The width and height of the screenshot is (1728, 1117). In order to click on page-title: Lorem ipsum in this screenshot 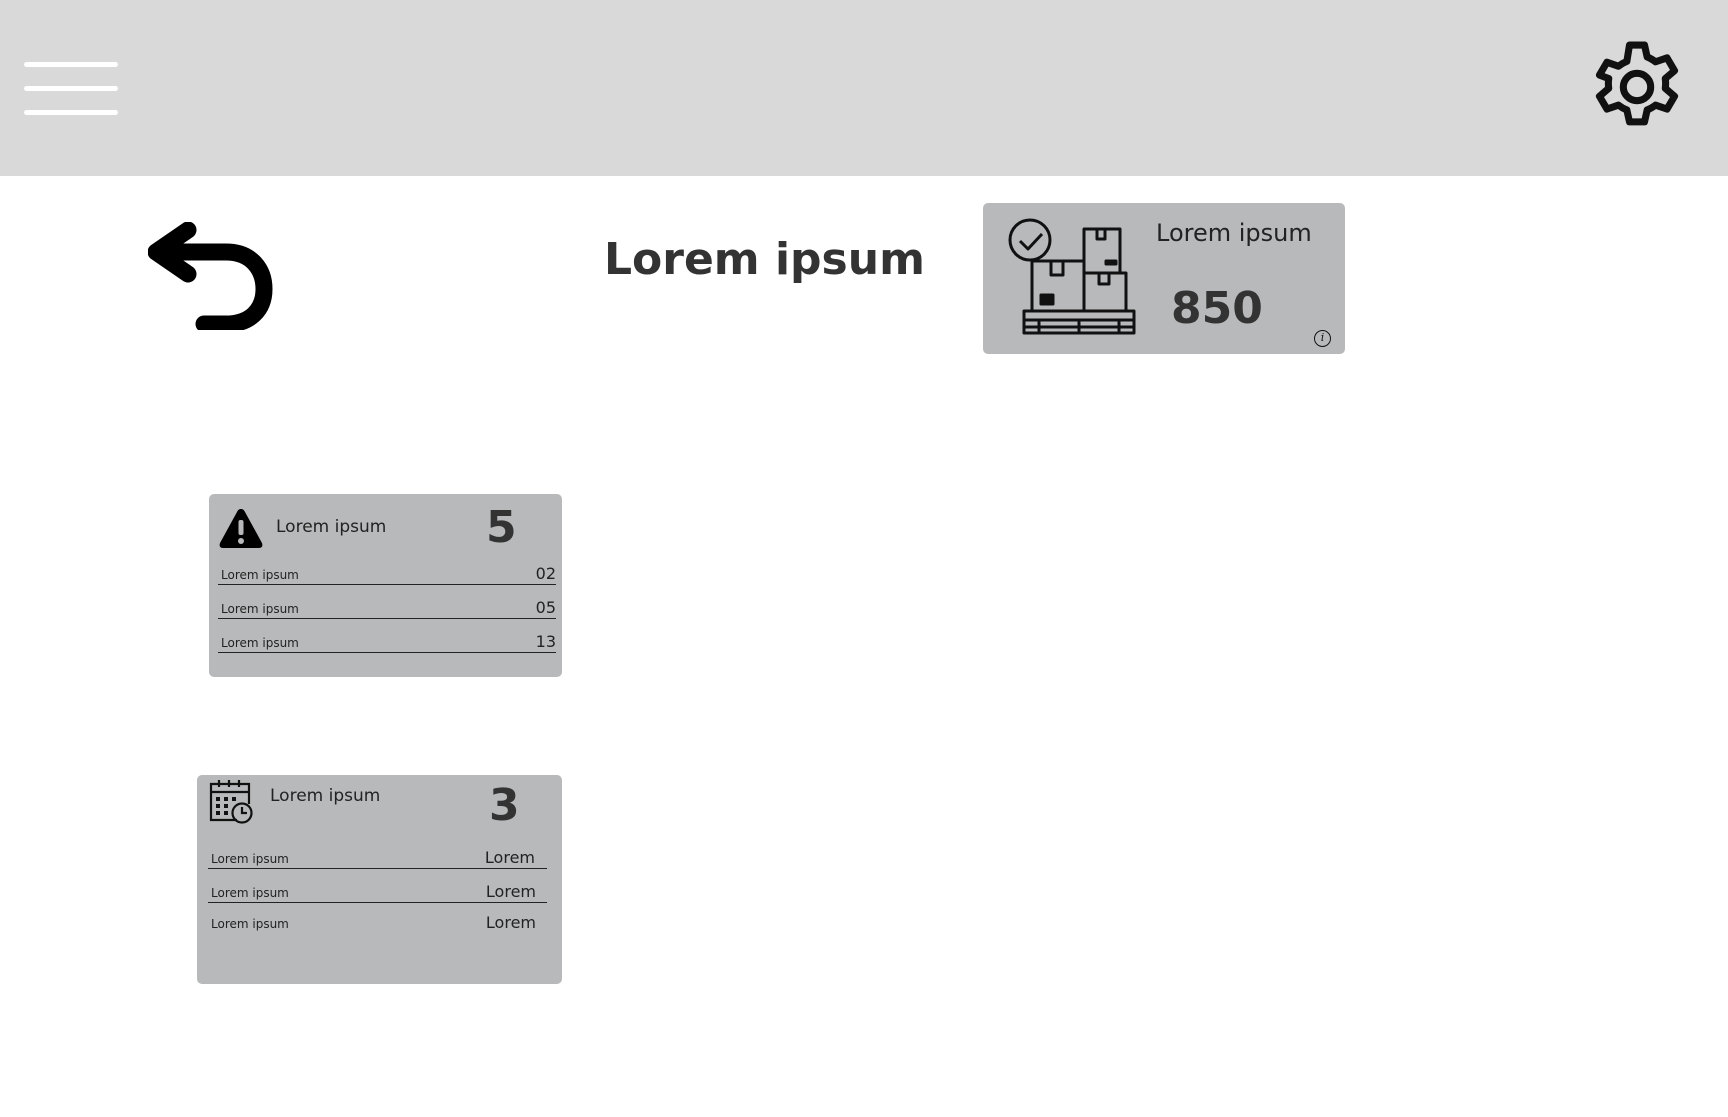, I will do `click(764, 259)`.